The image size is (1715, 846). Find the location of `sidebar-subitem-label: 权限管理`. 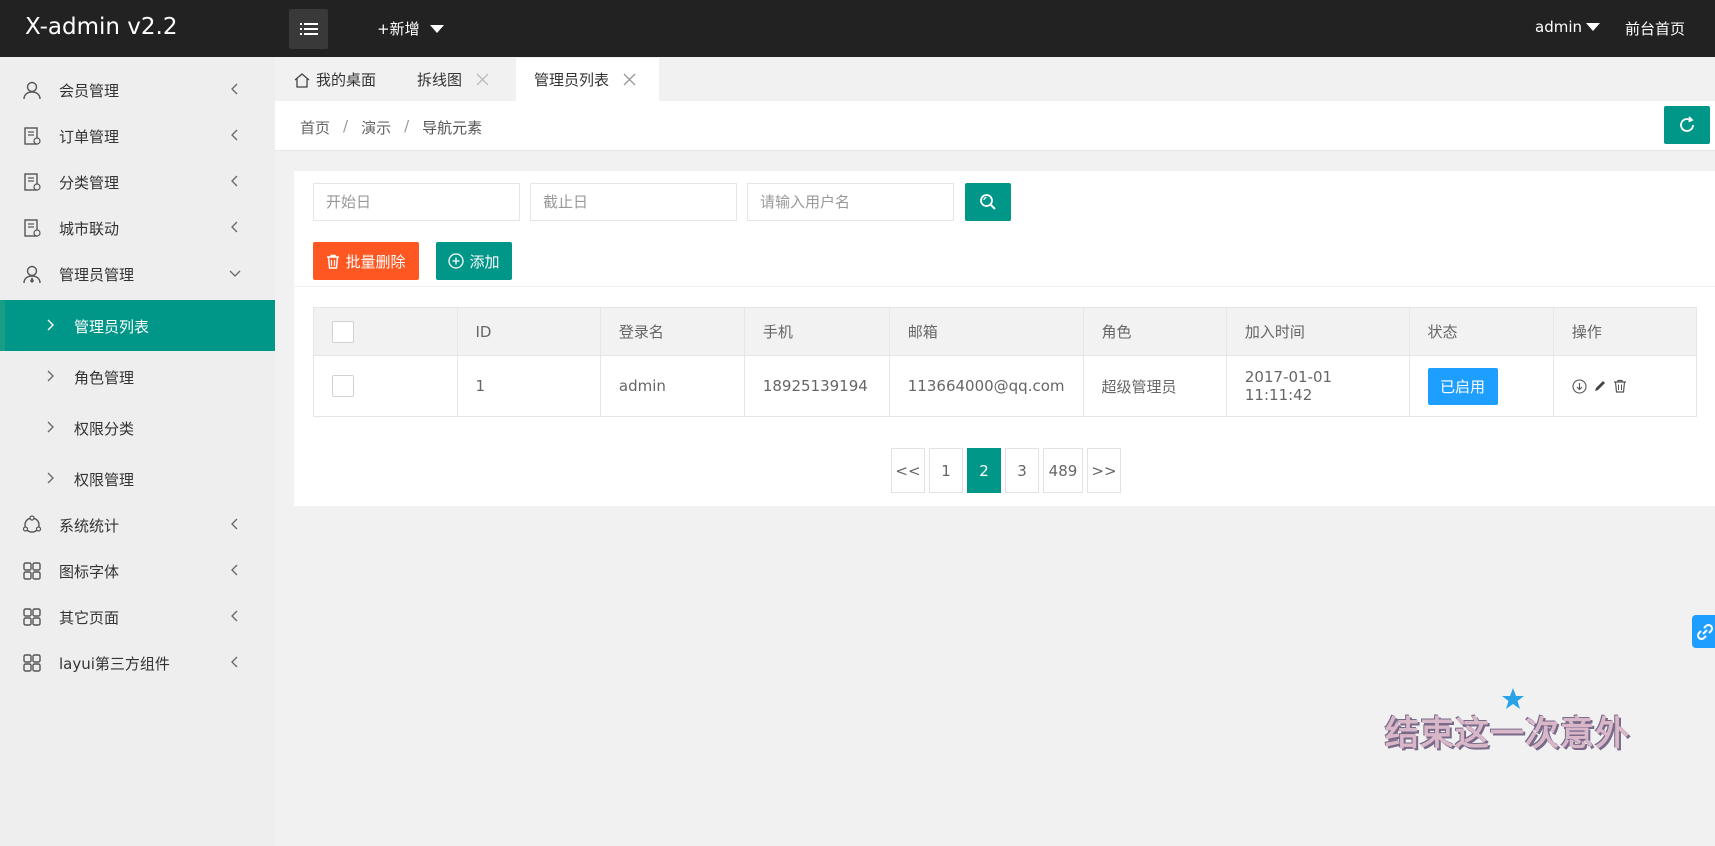

sidebar-subitem-label: 权限管理 is located at coordinates (104, 480).